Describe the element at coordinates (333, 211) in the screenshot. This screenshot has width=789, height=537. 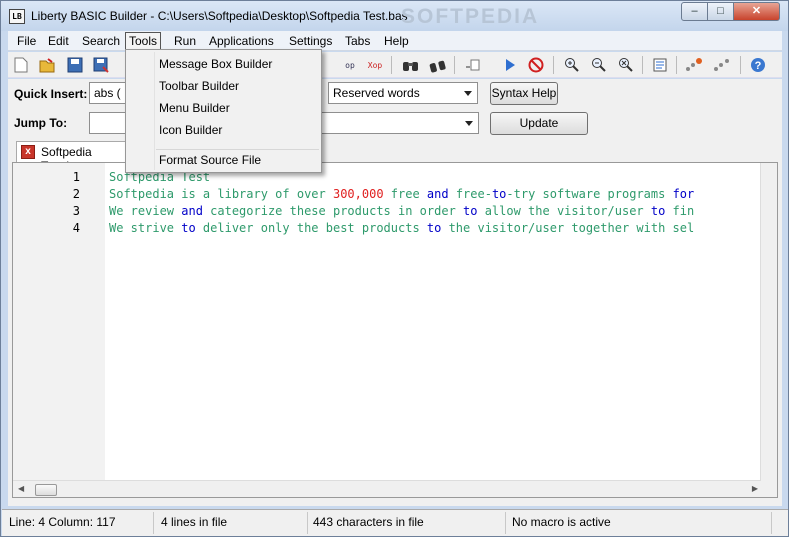
I see `code-token: categorize these products in order` at that location.